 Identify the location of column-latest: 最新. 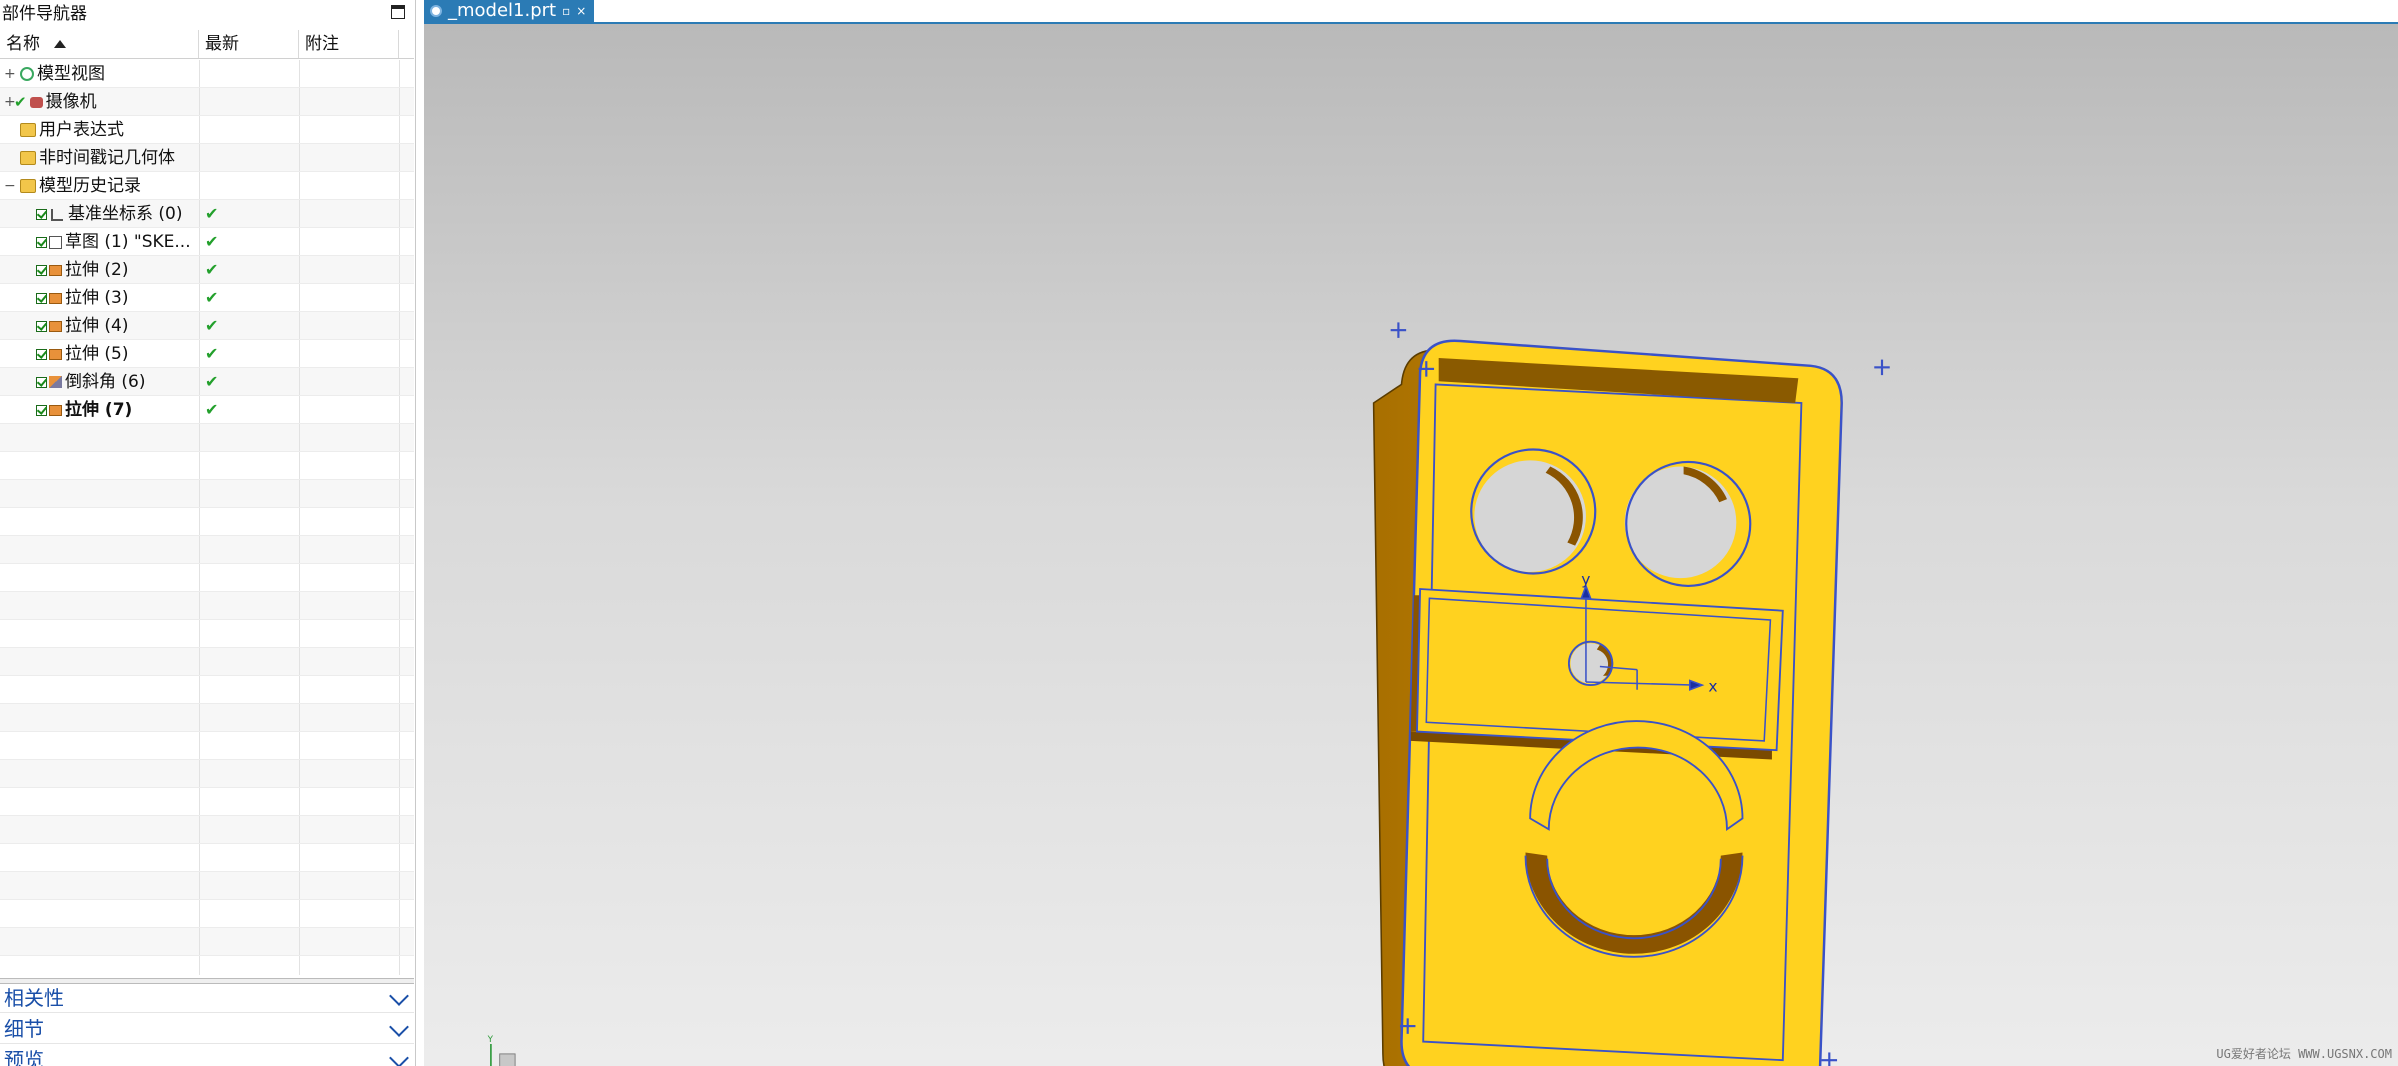
(249, 44).